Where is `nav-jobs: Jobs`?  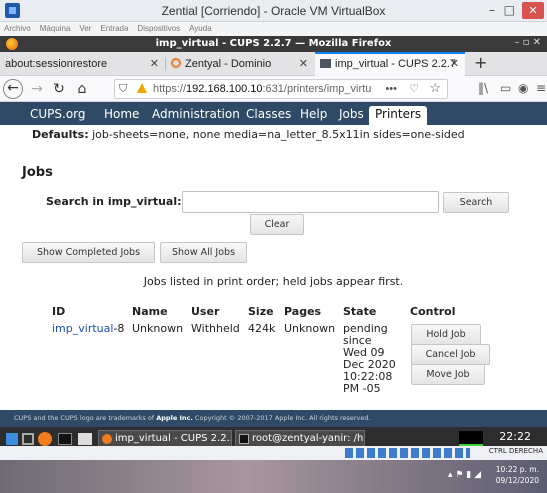 nav-jobs: Jobs is located at coordinates (351, 114).